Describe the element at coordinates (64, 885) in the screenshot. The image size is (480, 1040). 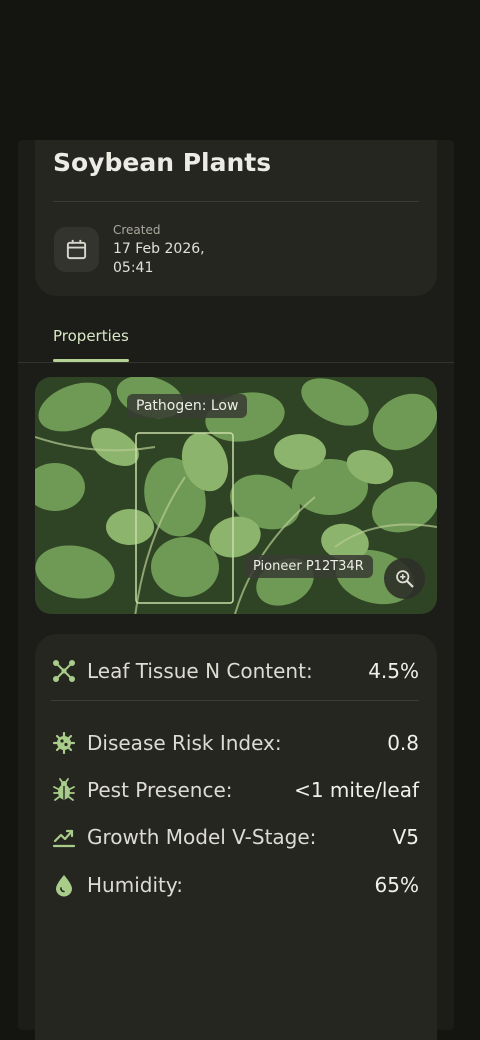
I see `water-drop-icon` at that location.